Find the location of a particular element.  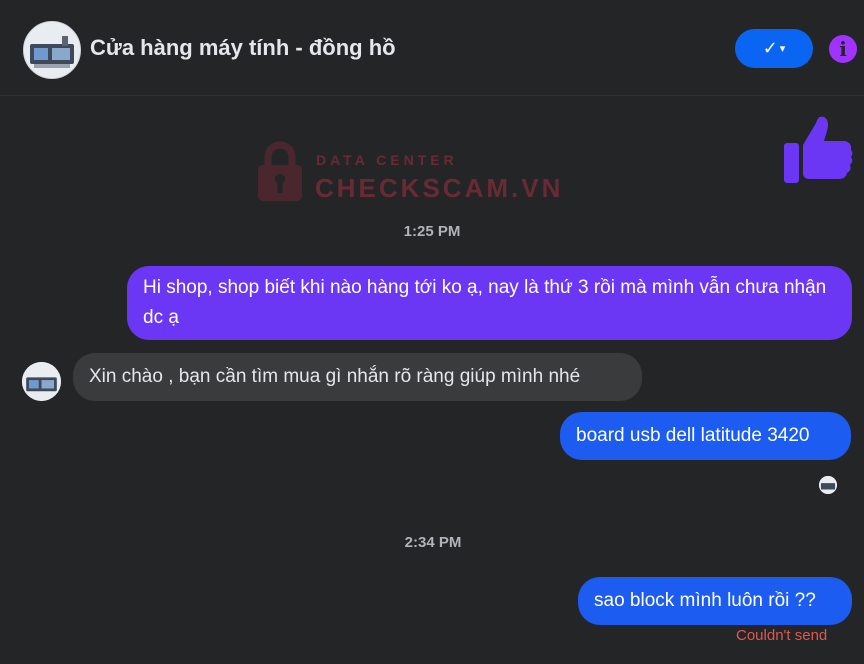

outgoing-message: sao block mình luôn rồi ?? is located at coordinates (715, 601).